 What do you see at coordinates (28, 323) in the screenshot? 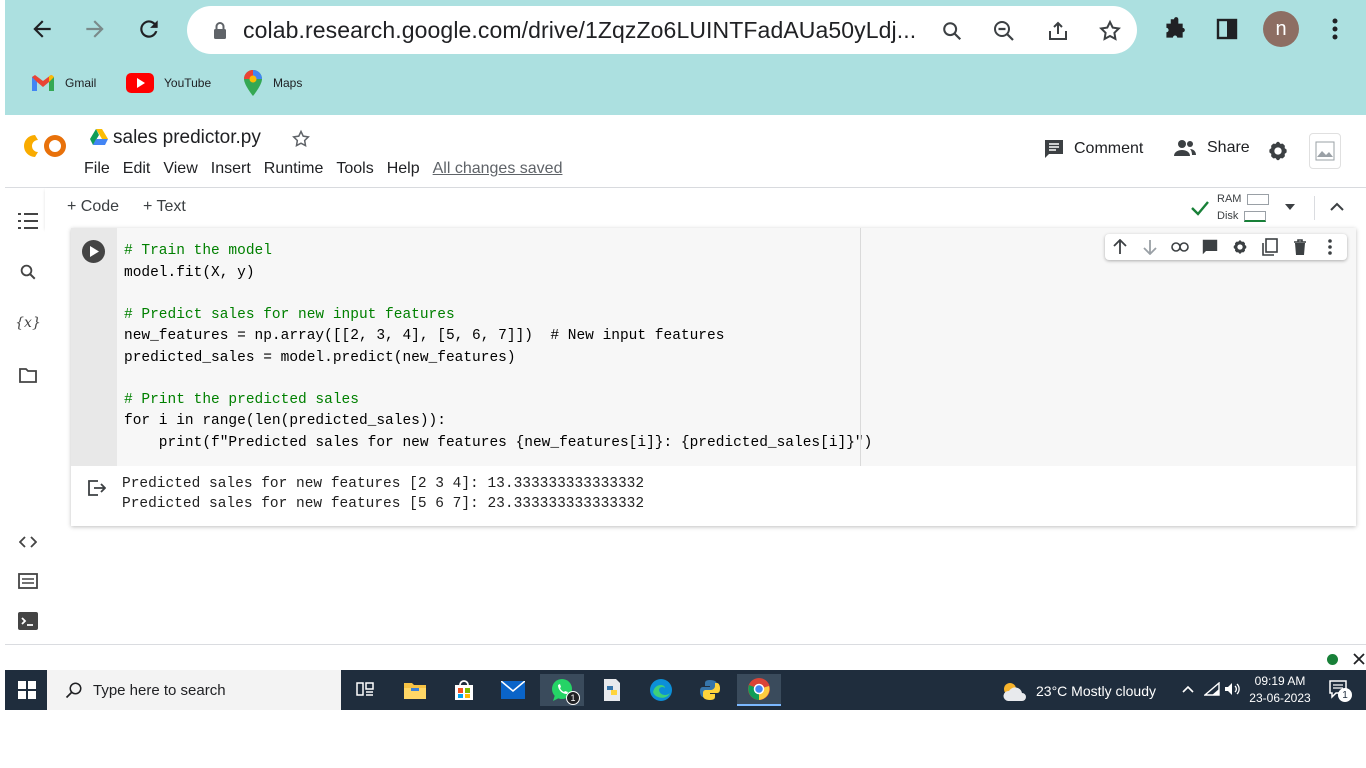
I see `variables-icon: {x}` at bounding box center [28, 323].